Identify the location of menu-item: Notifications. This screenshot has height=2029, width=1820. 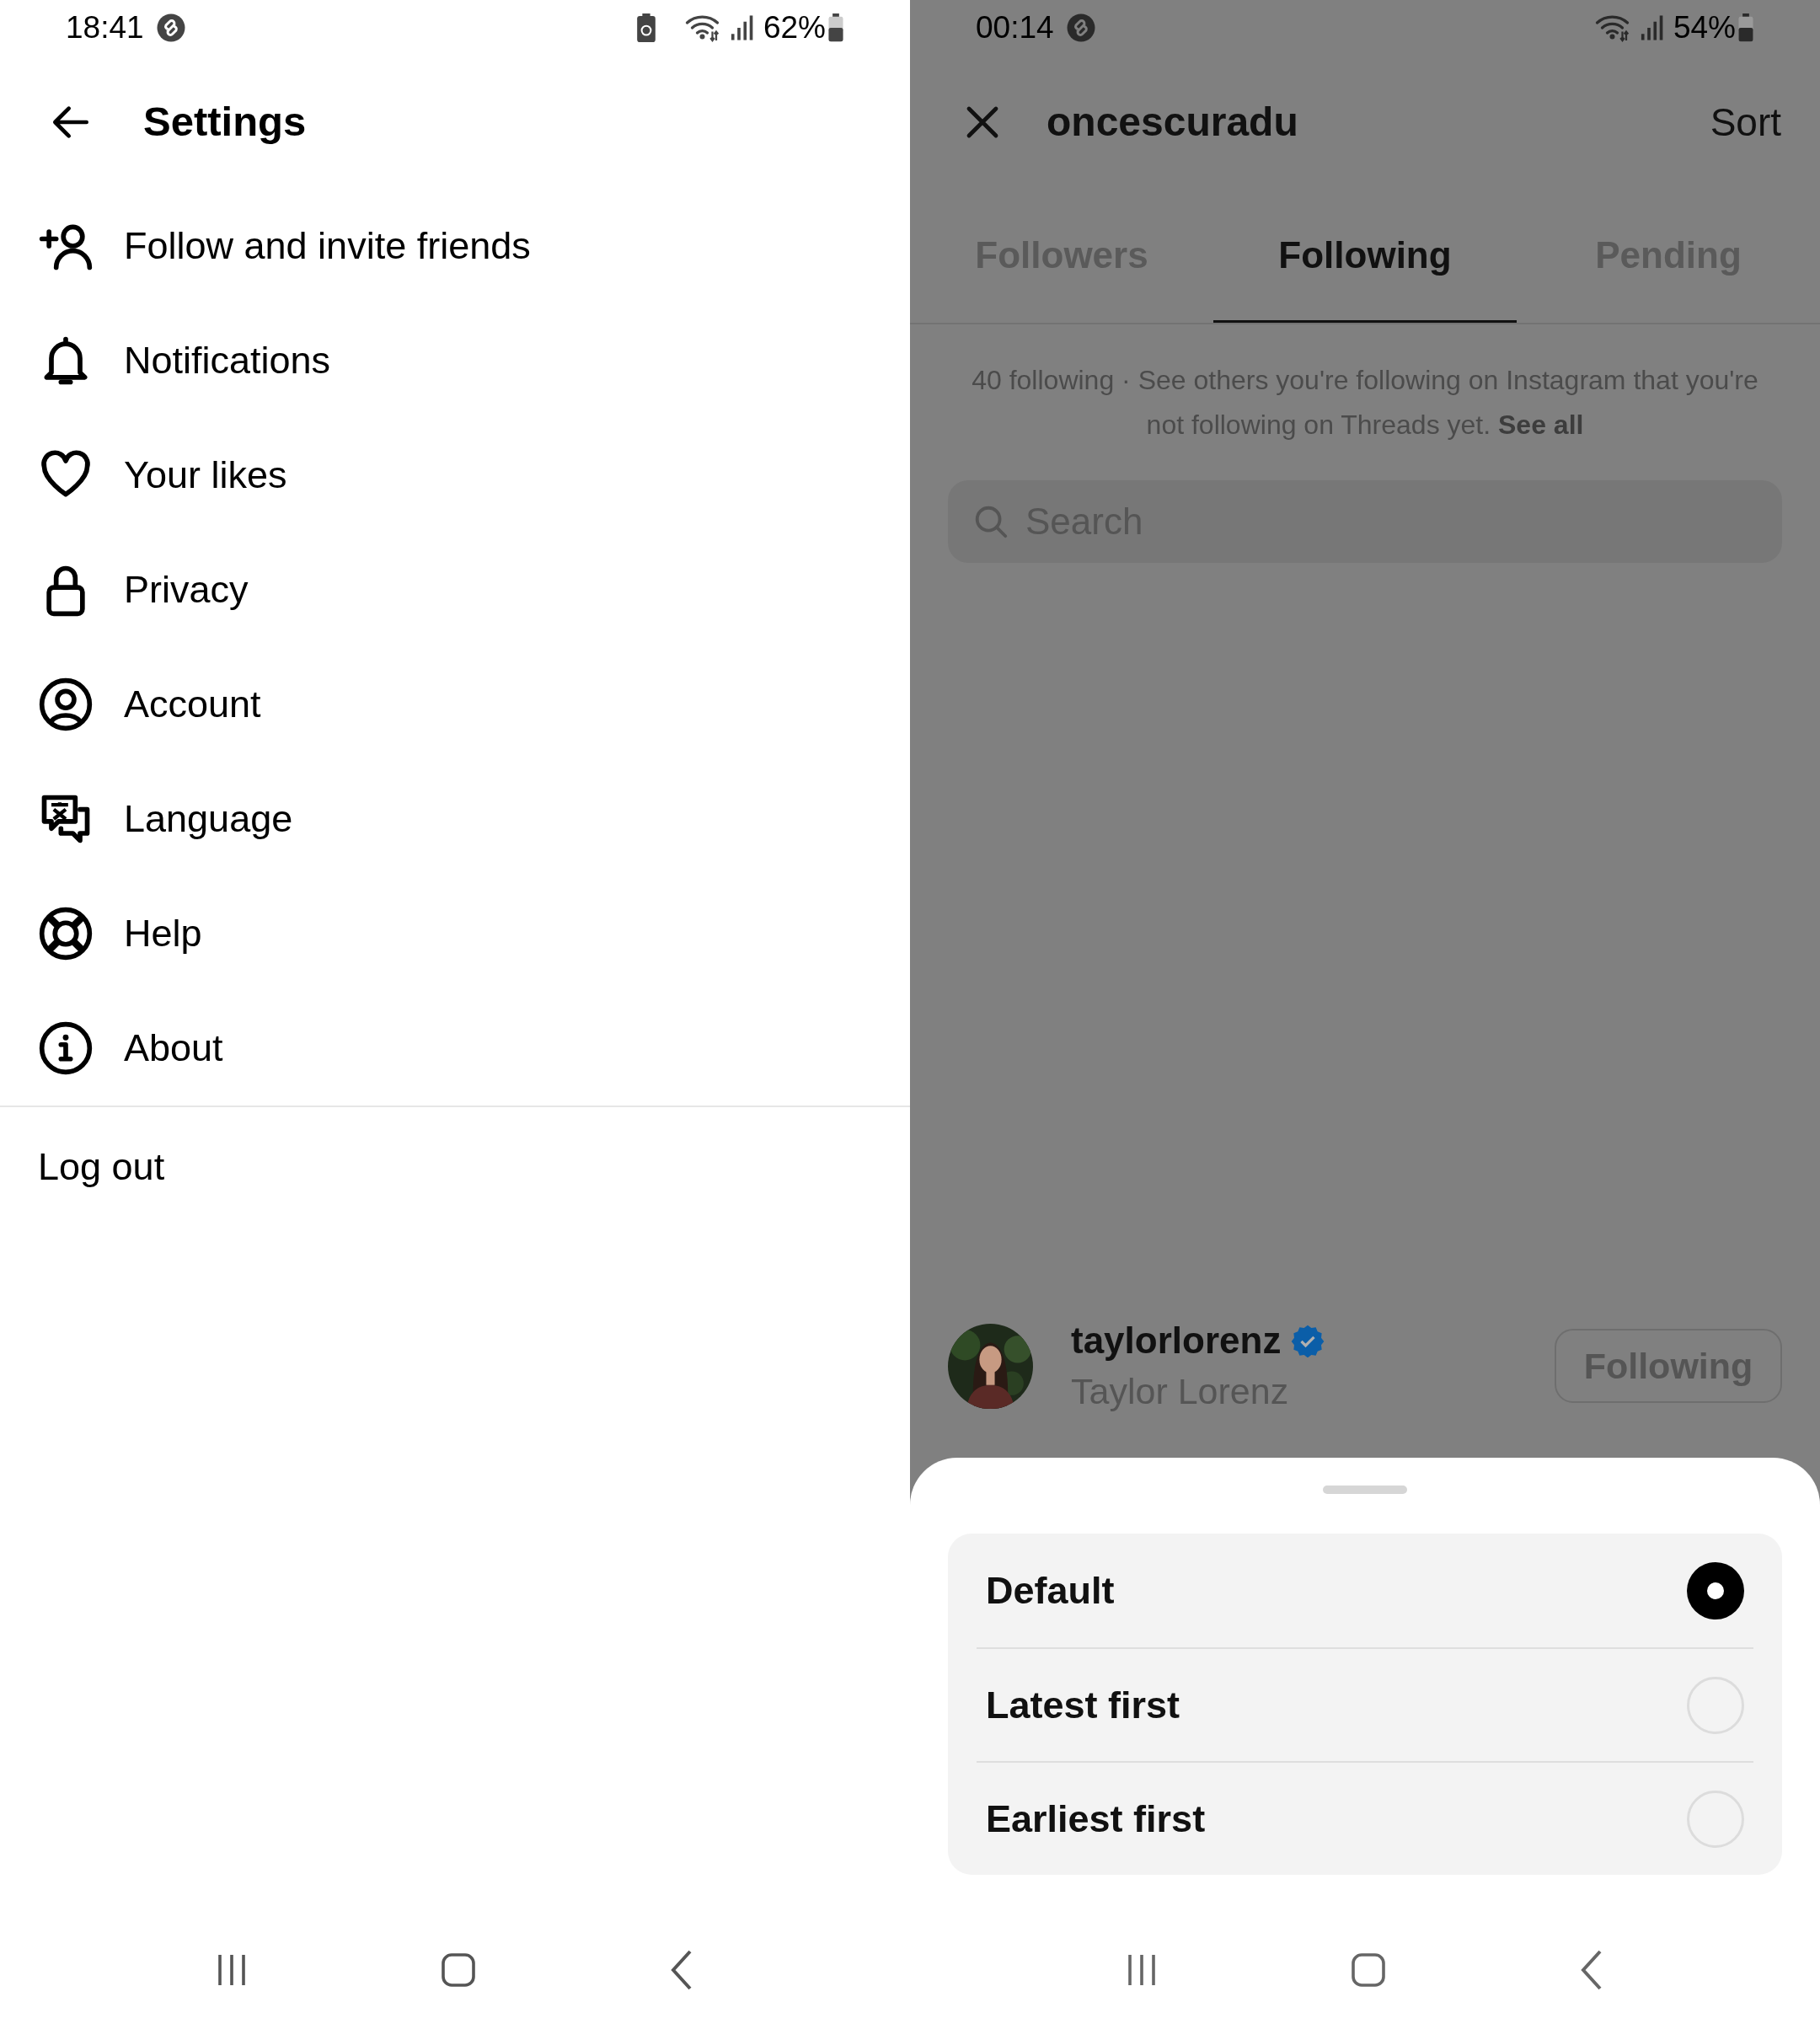
(227, 360).